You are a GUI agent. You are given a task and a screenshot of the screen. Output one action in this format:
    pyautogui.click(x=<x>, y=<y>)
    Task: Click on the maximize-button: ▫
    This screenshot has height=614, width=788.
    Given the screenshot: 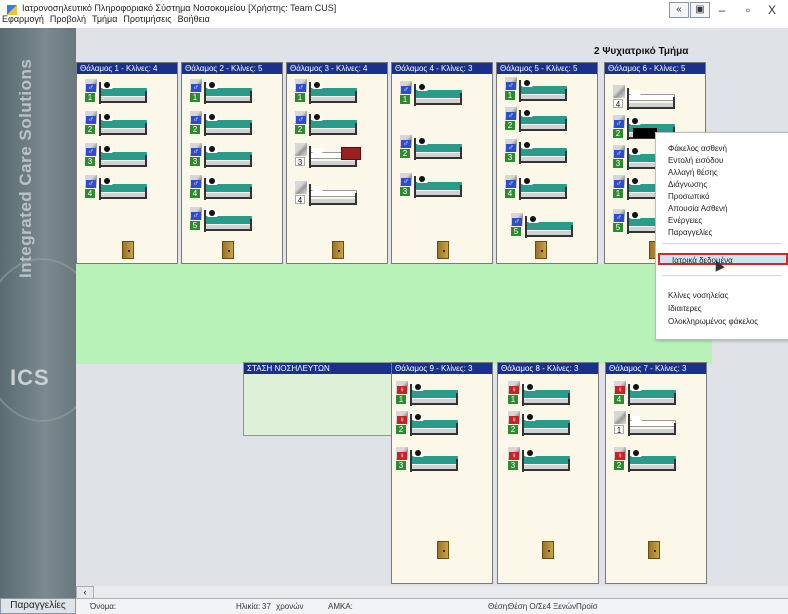 What is the action you would take?
    pyautogui.click(x=748, y=10)
    